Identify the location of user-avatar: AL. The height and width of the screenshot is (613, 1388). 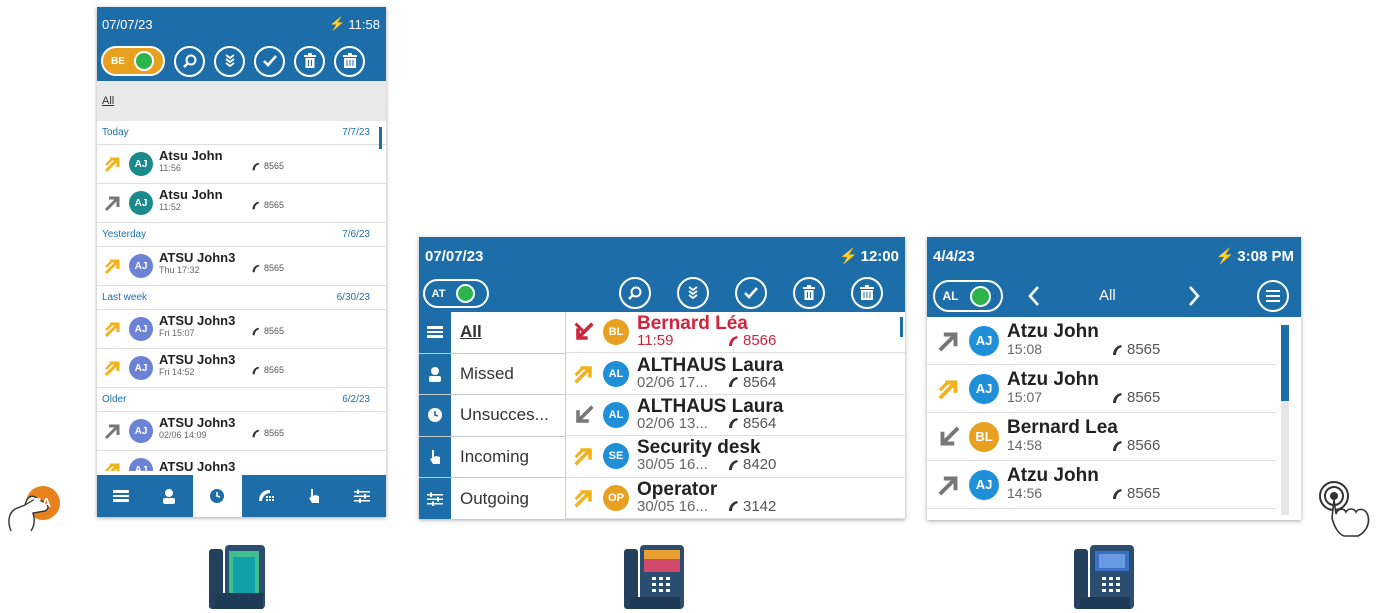
(950, 296).